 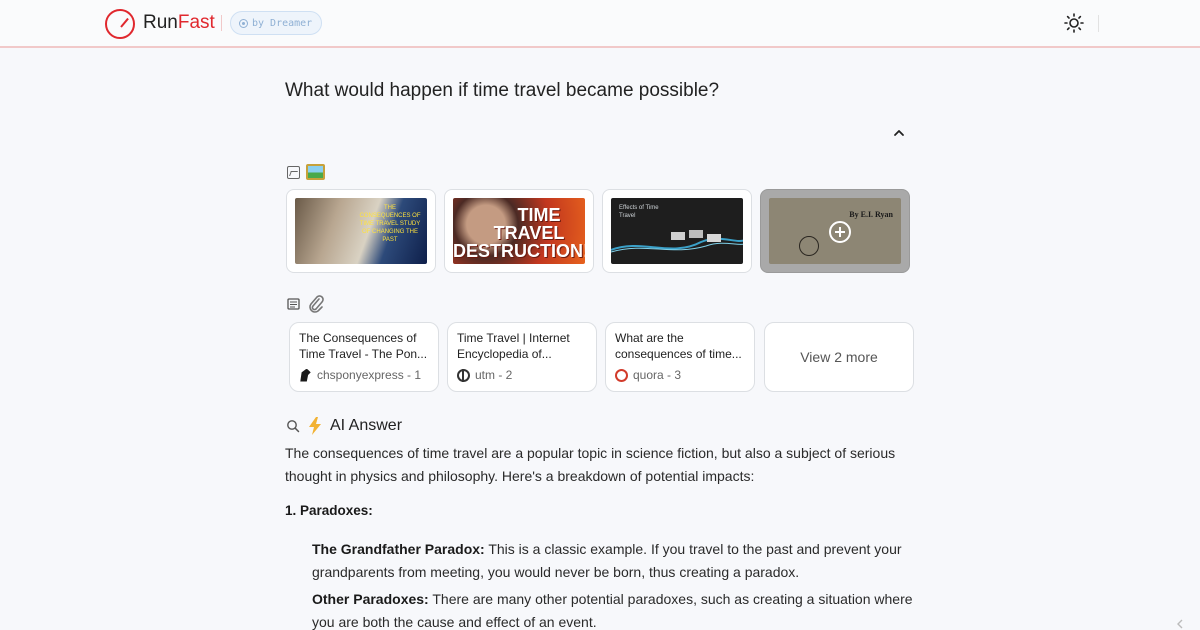 I want to click on source-meta: chsponyexpress - 1, so click(x=364, y=375).